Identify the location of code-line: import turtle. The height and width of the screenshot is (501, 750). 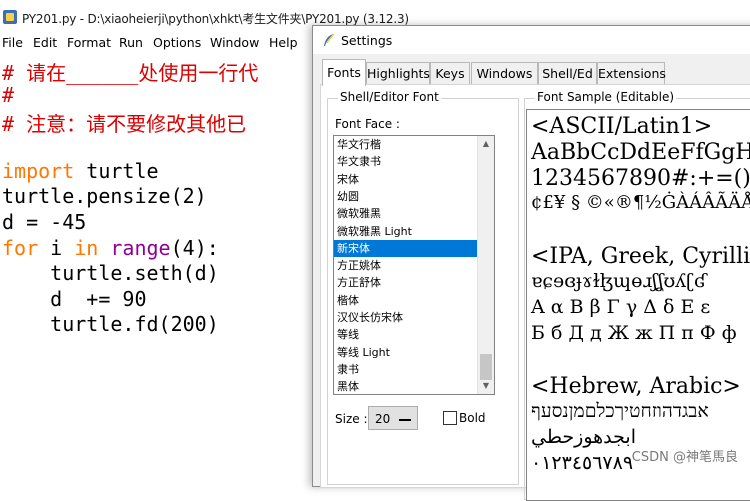
(80, 171).